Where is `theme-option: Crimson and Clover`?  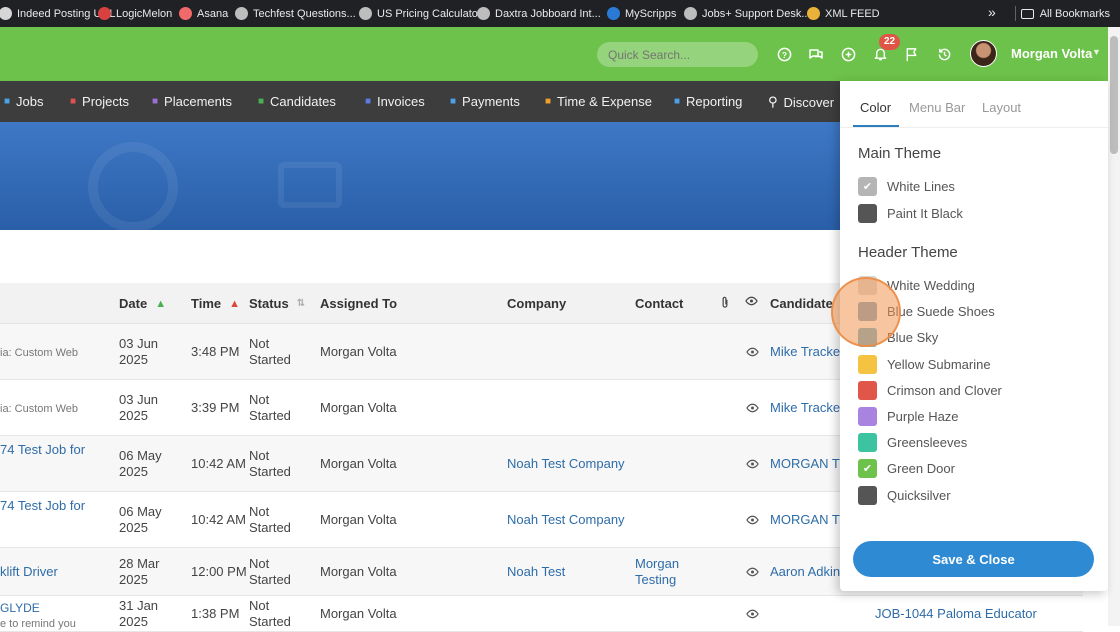
theme-option: Crimson and Clover is located at coordinates (930, 390).